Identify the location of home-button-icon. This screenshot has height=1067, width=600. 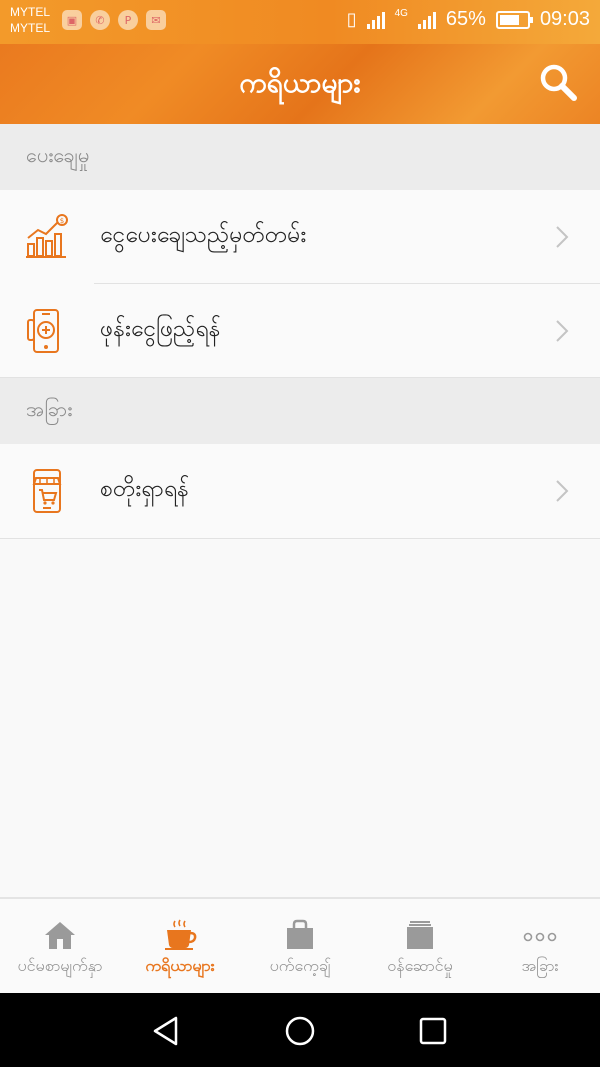
(300, 1031).